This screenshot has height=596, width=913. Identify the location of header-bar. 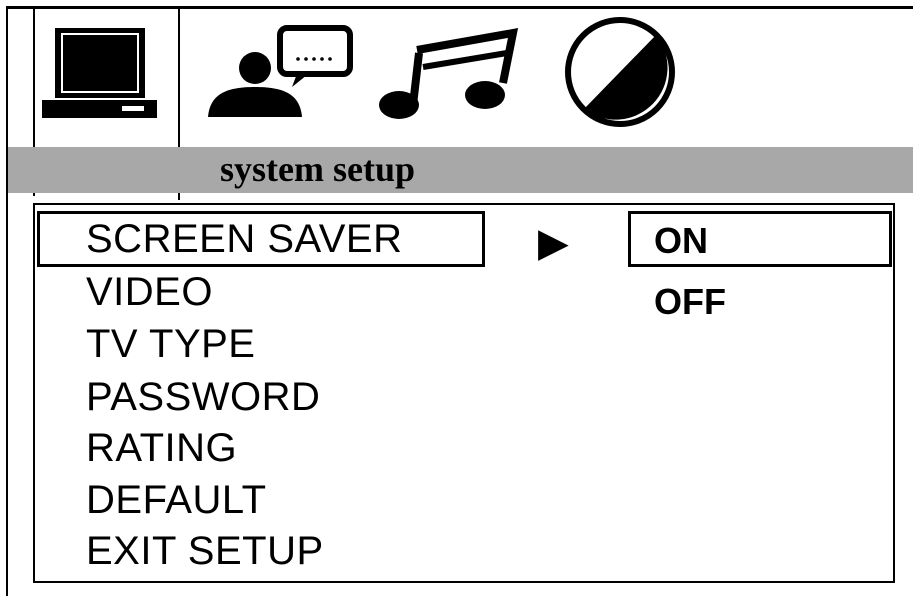
(460, 170).